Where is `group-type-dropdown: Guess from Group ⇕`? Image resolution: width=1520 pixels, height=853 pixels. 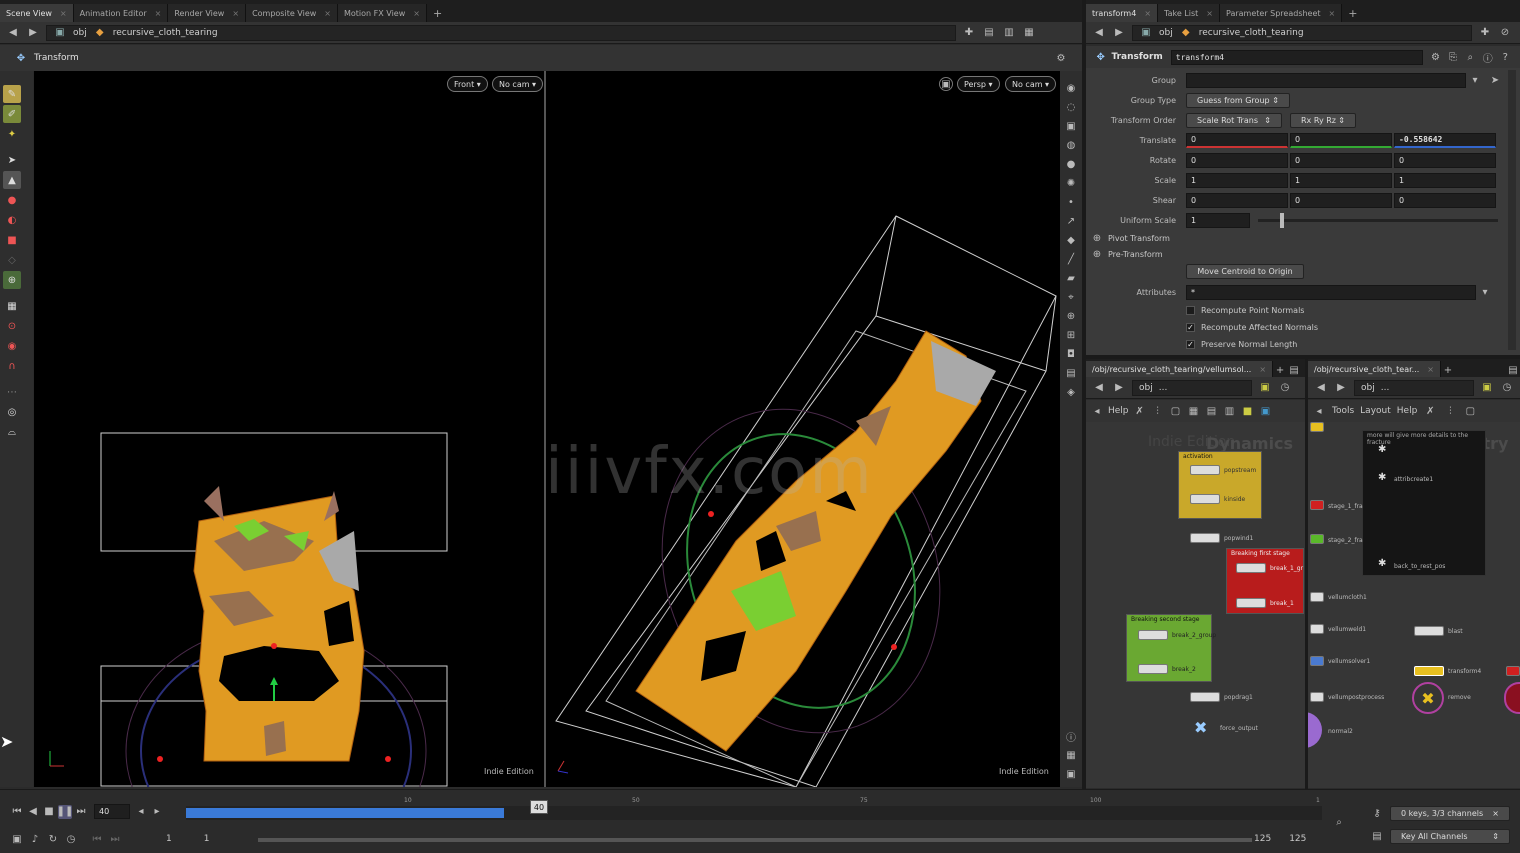 group-type-dropdown: Guess from Group ⇕ is located at coordinates (1238, 100).